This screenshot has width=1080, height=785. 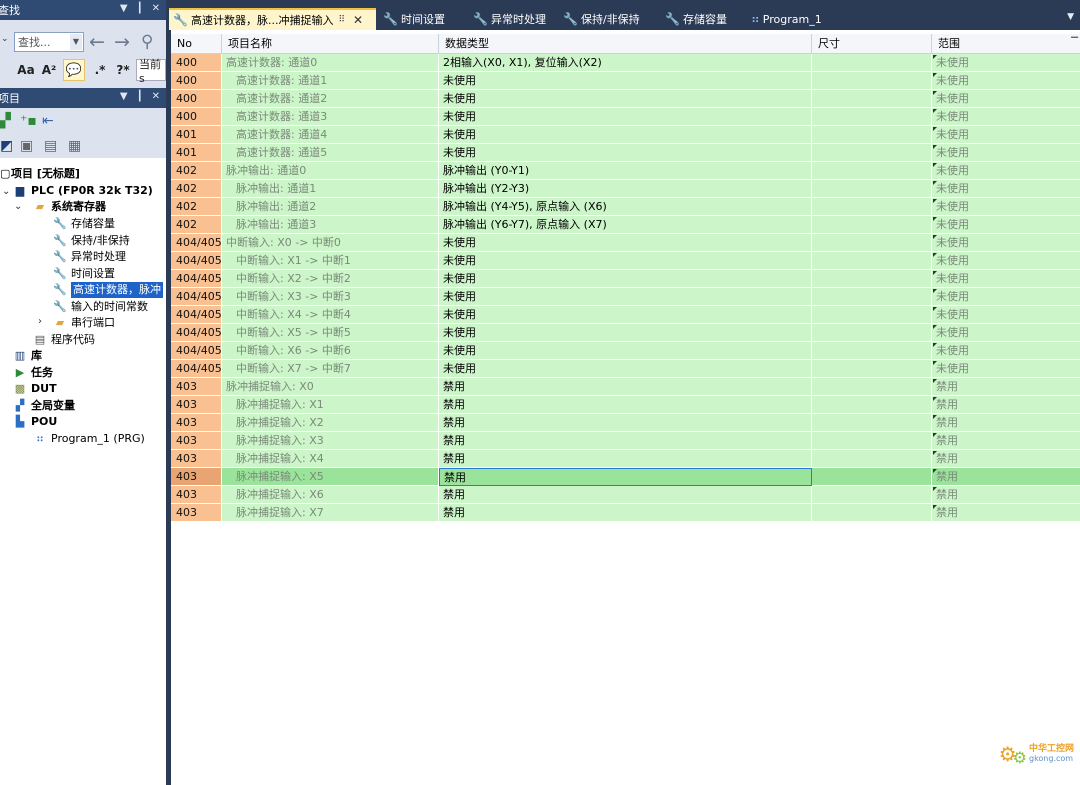 What do you see at coordinates (40, 174) in the screenshot?
I see `tree-root: ▢ 项目 [无标题]` at bounding box center [40, 174].